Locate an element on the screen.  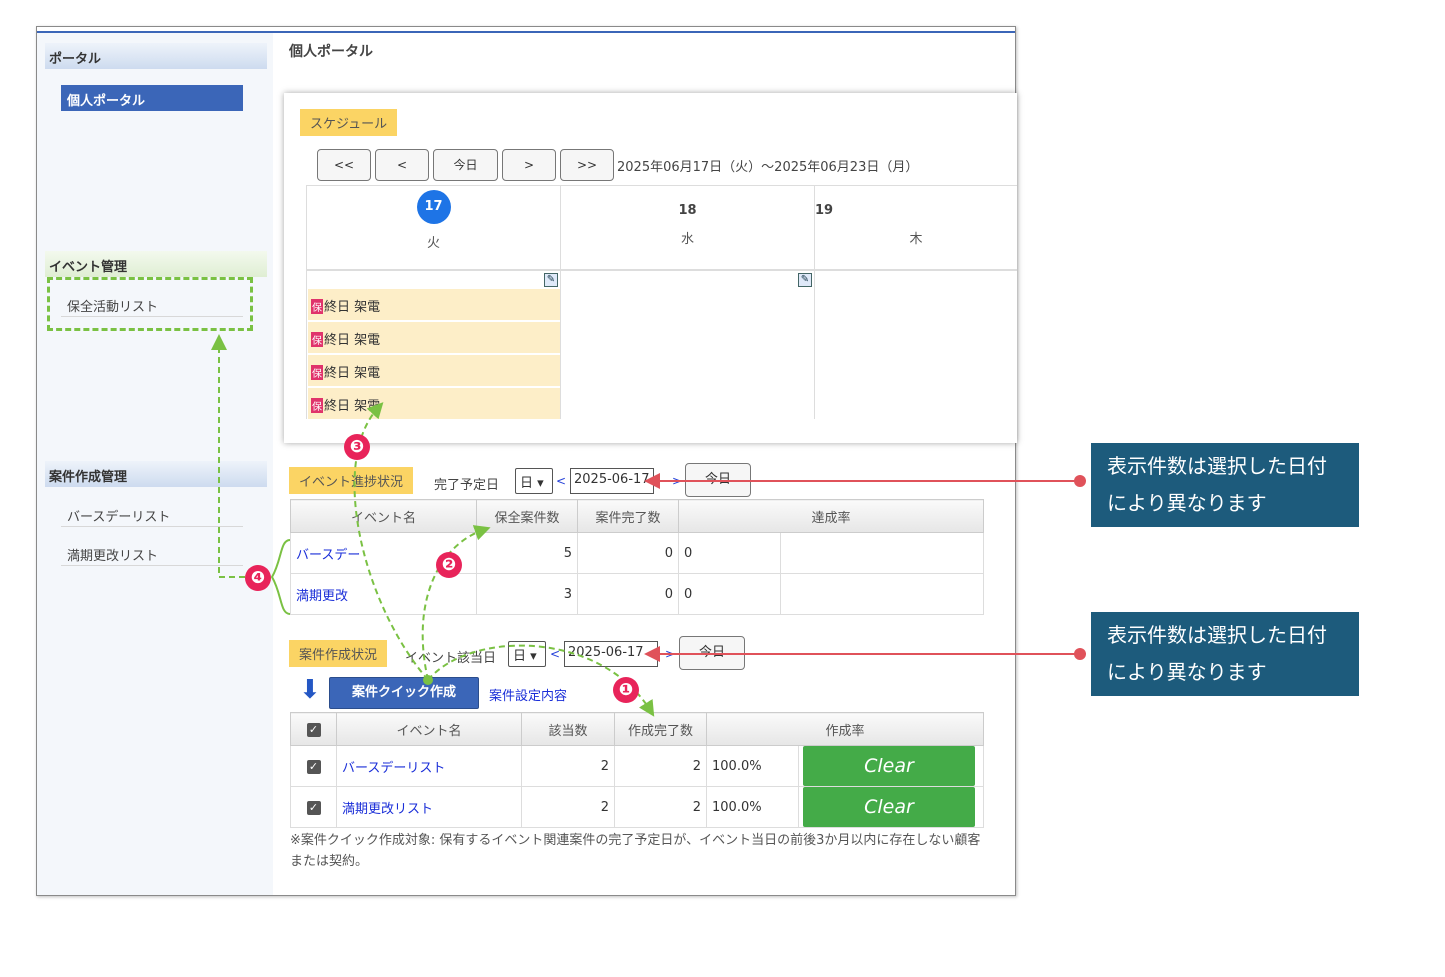
down-arrow-icon: ⬇ is located at coordinates (310, 690).